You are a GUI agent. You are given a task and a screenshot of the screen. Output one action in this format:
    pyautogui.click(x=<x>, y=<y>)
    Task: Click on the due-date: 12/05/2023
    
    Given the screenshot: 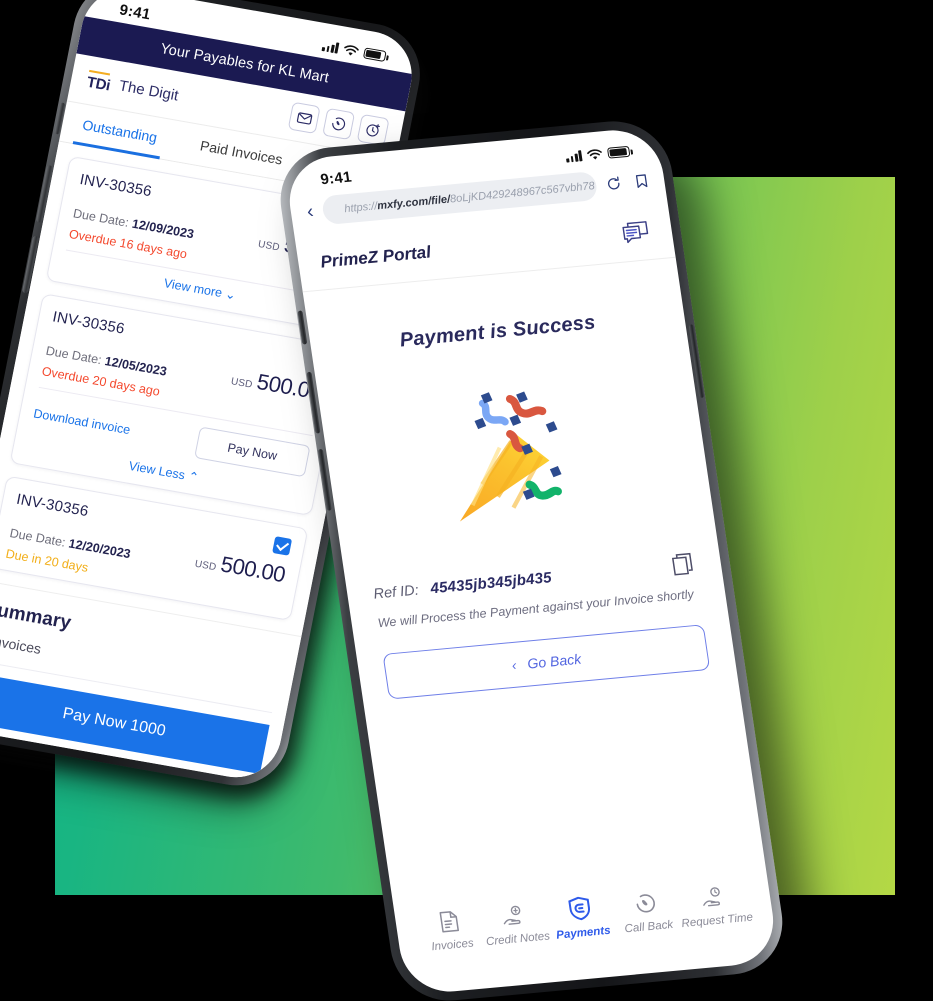 What is the action you would take?
    pyautogui.click(x=136, y=366)
    